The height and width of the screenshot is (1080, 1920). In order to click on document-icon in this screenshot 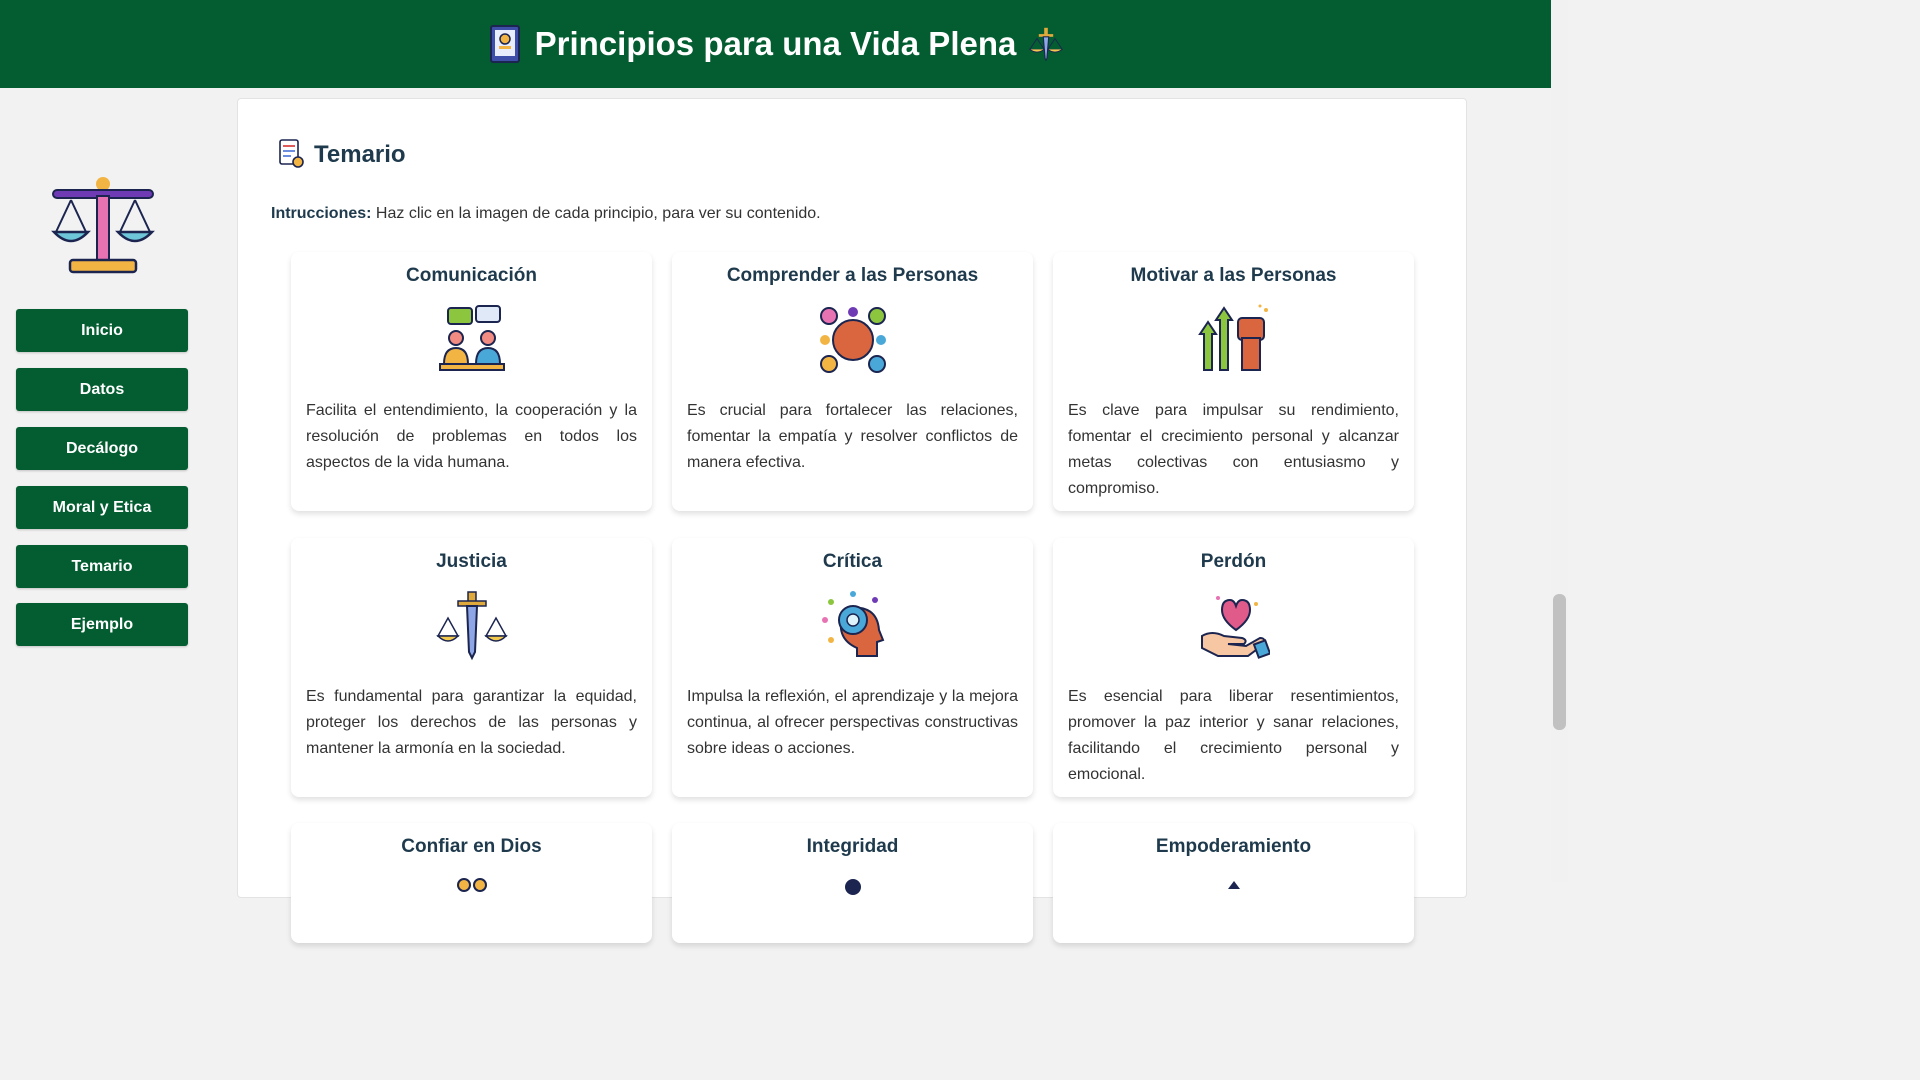, I will do `click(291, 153)`.